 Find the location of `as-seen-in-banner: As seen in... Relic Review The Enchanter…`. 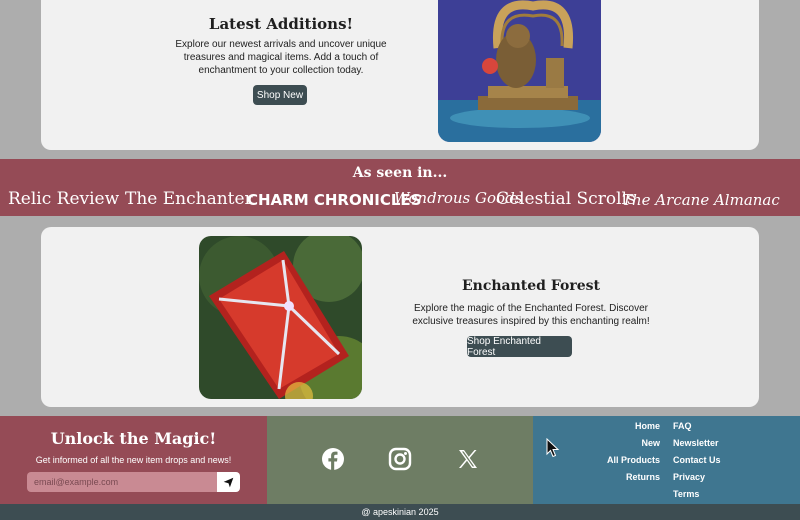

as-seen-in-banner: As seen in... Relic Review The Enchanter… is located at coordinates (400, 187).